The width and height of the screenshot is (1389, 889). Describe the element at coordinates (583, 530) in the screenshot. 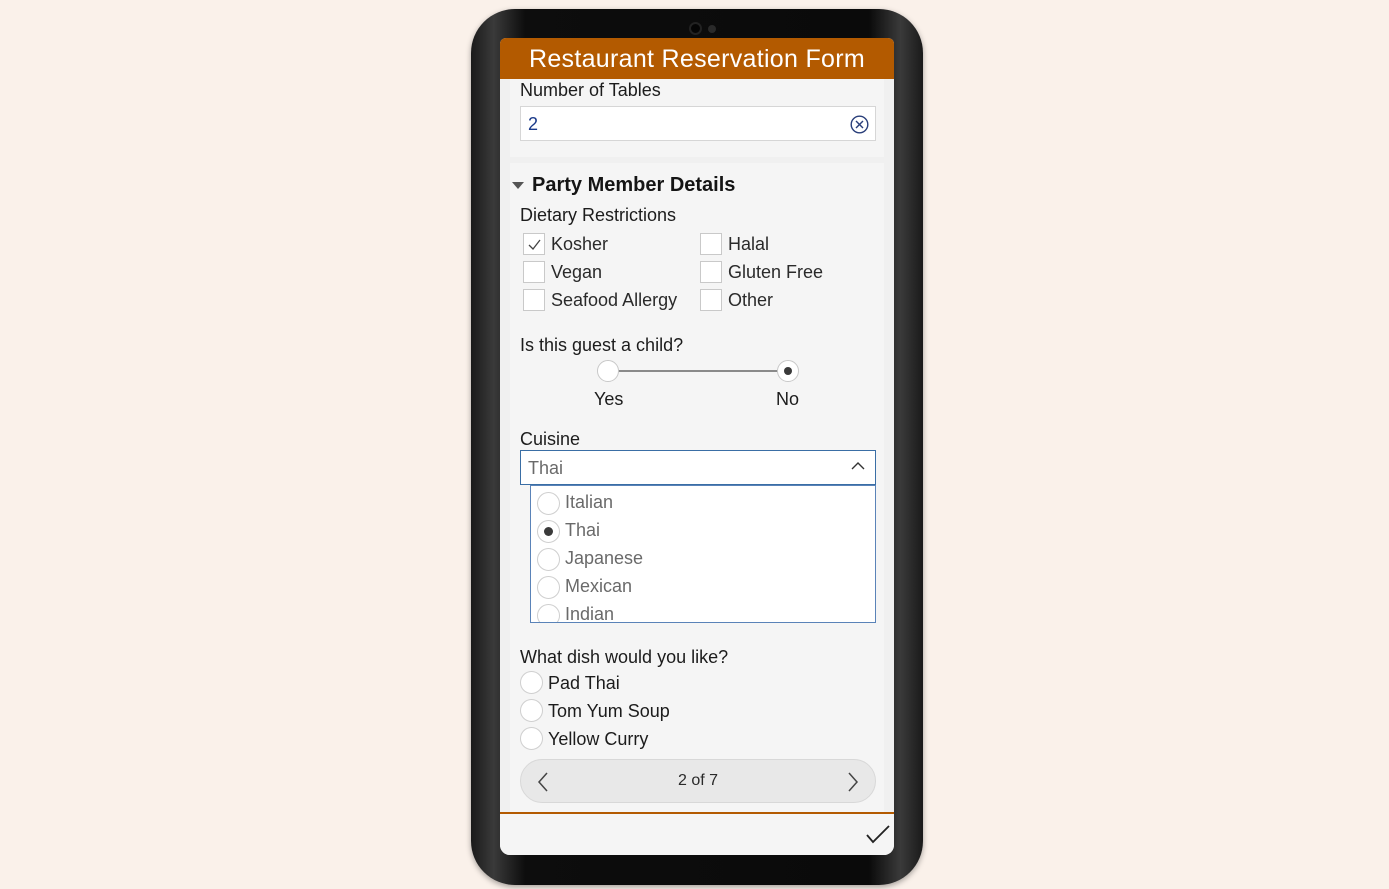

I see `option-label: Thai` at that location.